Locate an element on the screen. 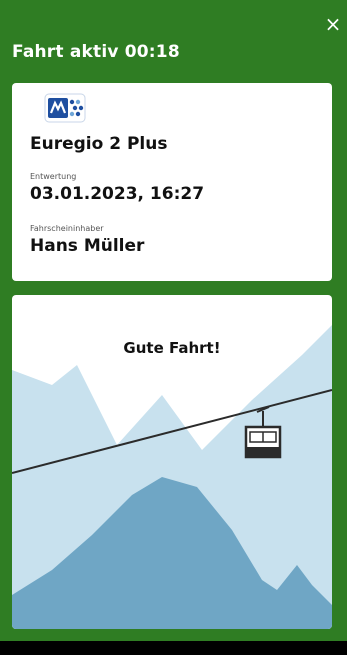 This screenshot has width=347, height=655. holder-value: Hans Müller is located at coordinates (87, 246).